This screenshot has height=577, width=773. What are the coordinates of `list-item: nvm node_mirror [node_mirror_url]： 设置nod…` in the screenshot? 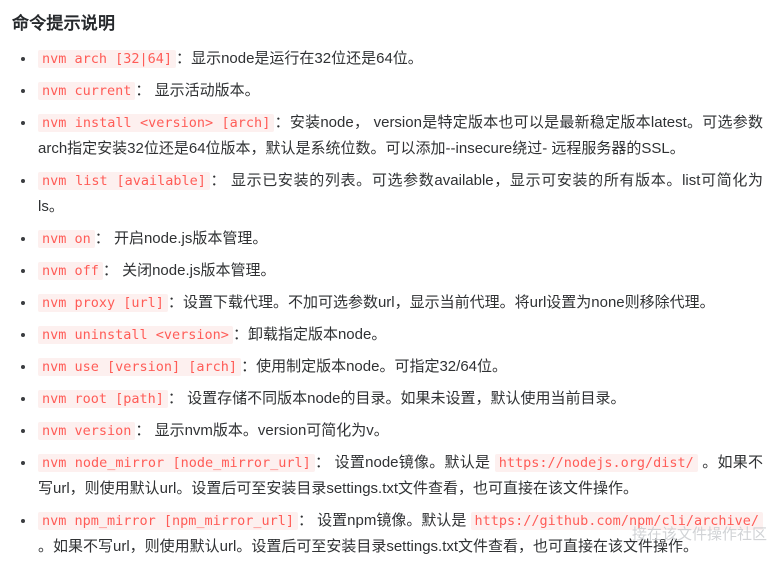 It's located at (387, 476).